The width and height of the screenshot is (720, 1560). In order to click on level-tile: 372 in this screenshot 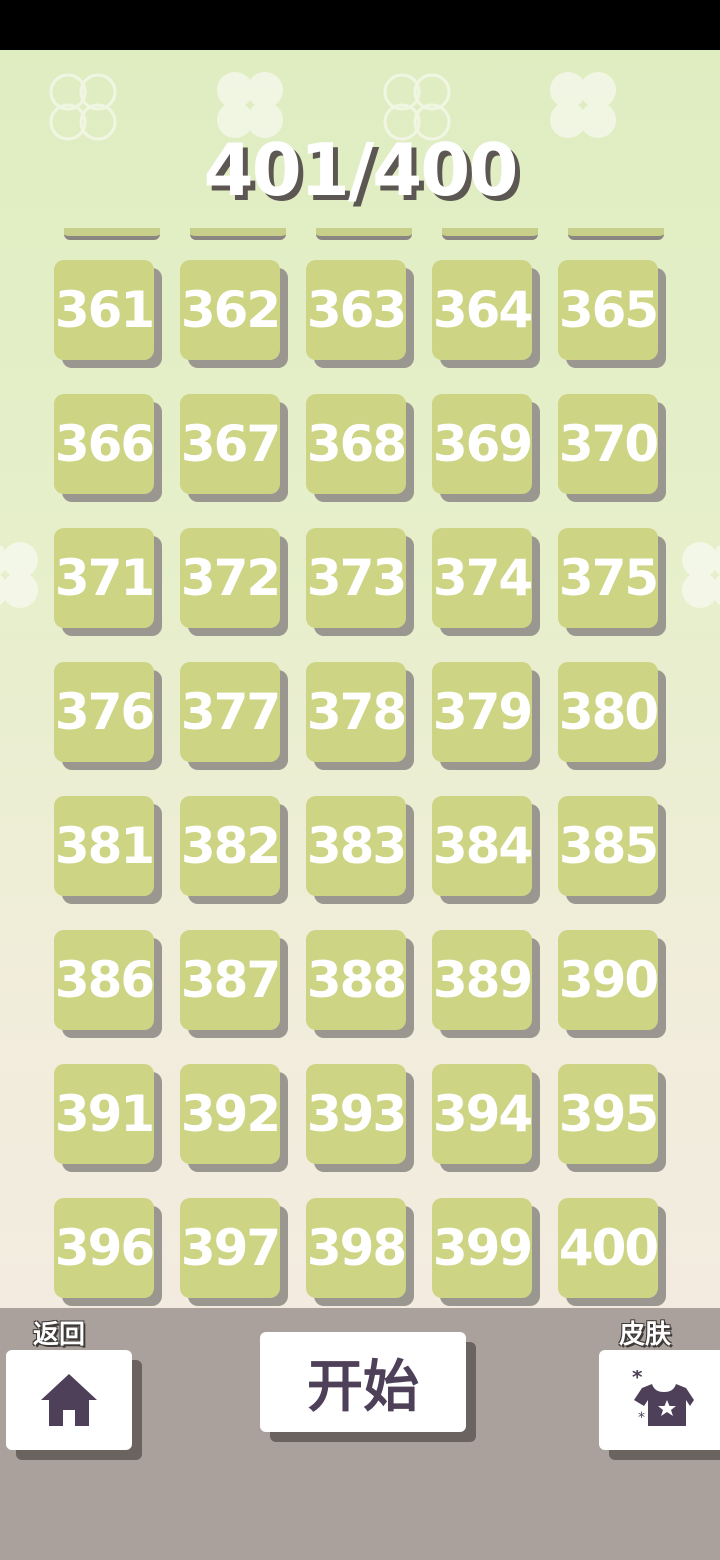, I will do `click(230, 578)`.